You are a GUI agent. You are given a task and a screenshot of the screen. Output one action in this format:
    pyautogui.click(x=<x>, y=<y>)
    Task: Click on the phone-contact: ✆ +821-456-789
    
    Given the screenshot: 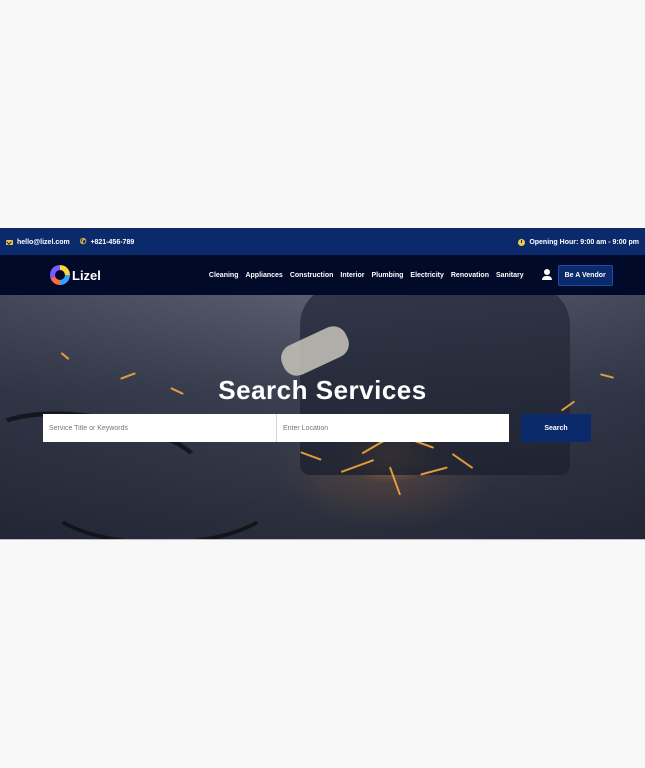 What is the action you would take?
    pyautogui.click(x=107, y=242)
    